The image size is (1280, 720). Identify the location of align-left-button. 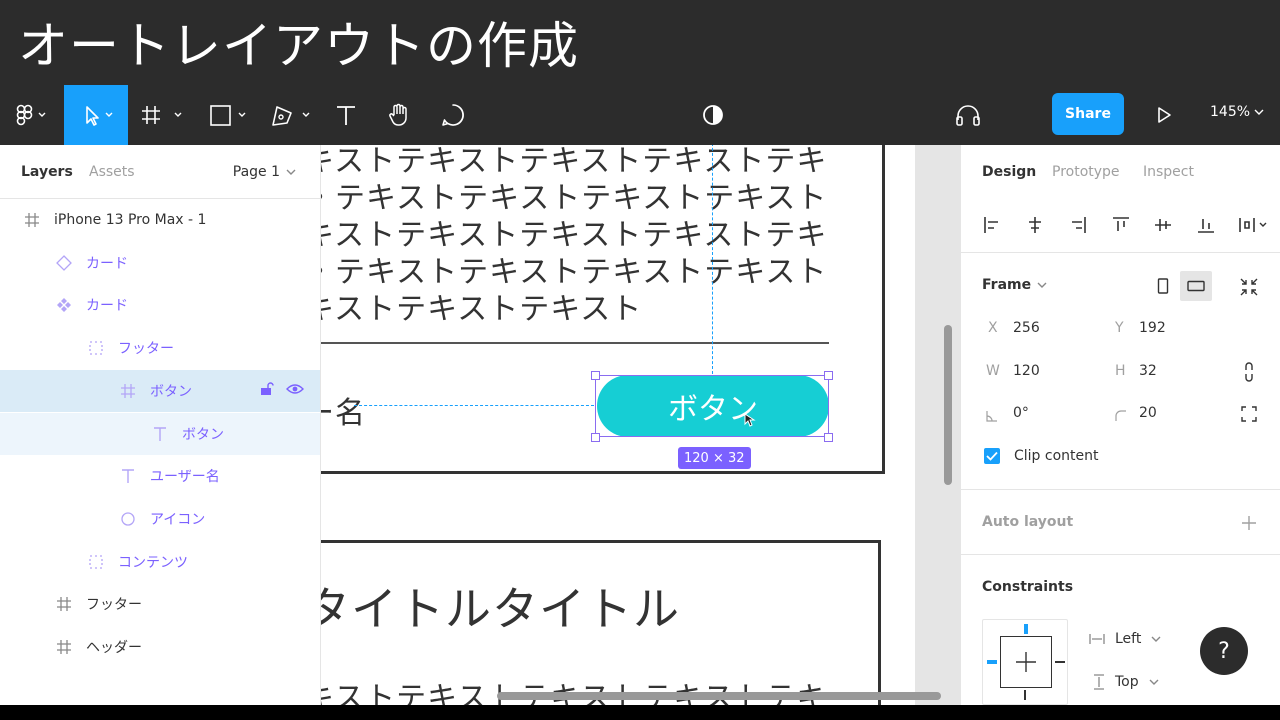
(992, 225).